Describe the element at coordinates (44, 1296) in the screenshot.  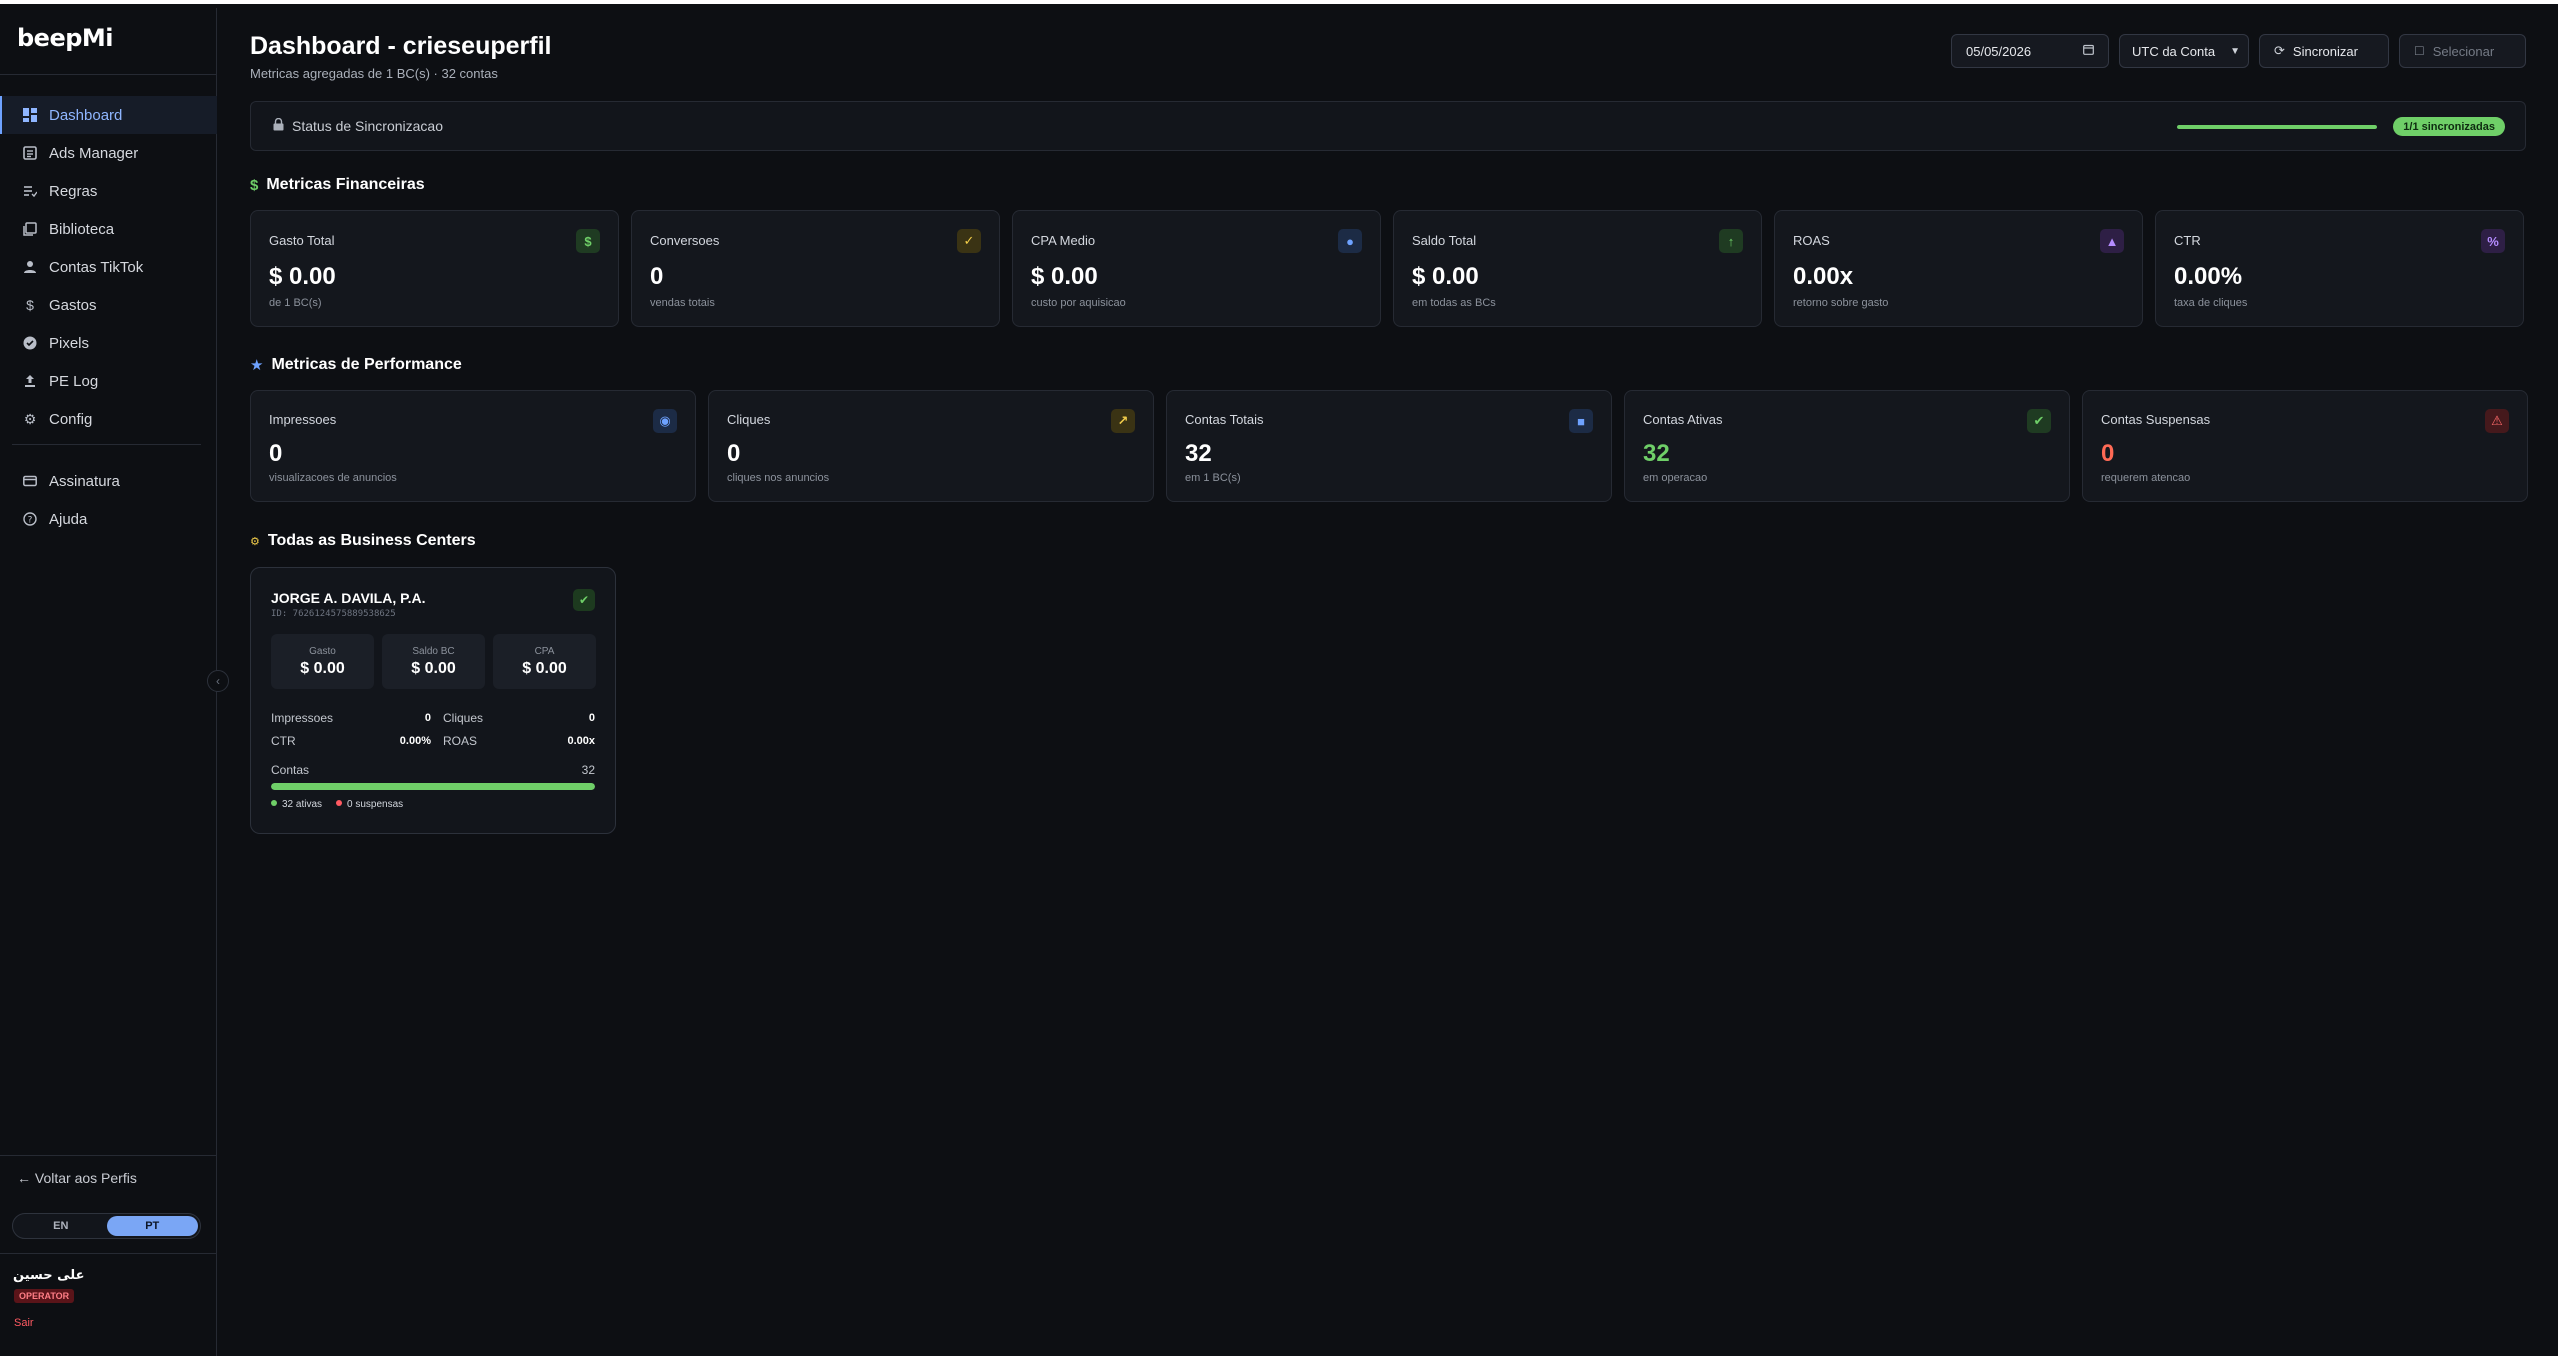
I see `user-role-badge: OPERATOR` at that location.